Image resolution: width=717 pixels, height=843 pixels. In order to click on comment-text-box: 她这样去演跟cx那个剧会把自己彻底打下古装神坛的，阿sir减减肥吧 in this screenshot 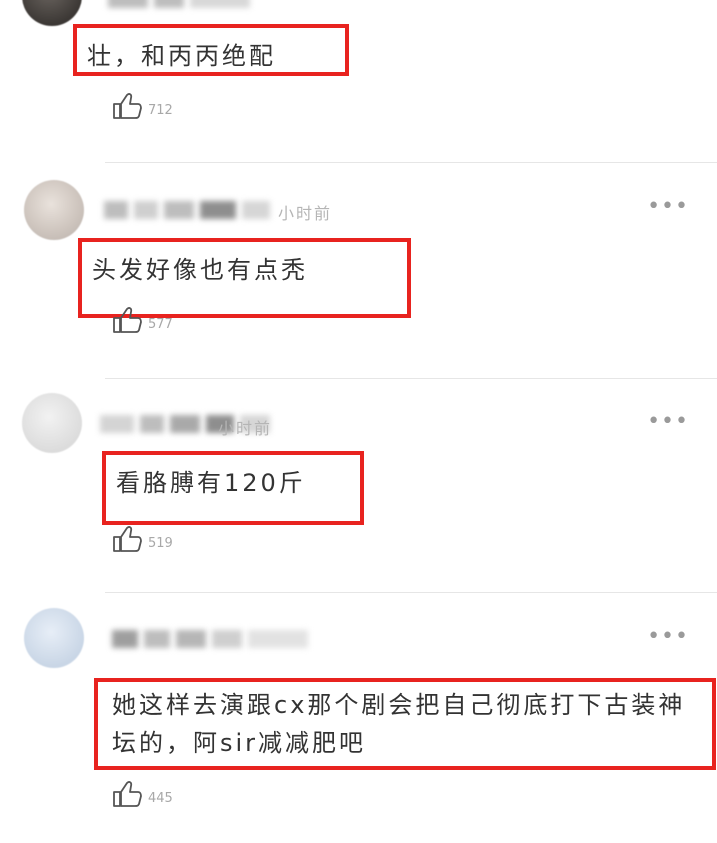, I will do `click(405, 724)`.